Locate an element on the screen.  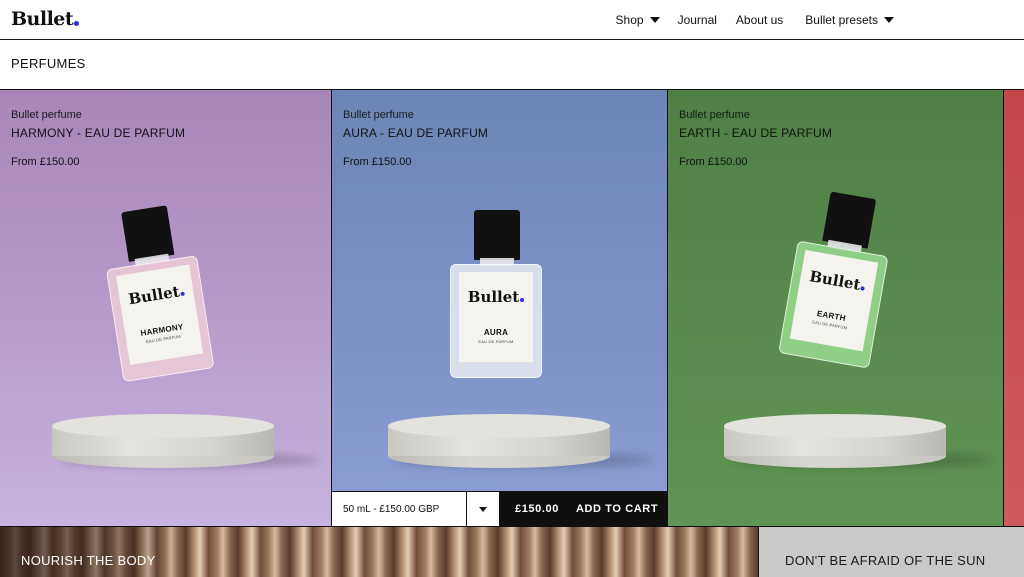
perfume-bottle: Bullet EARTH EAU DE PARFUM is located at coordinates (838, 278).